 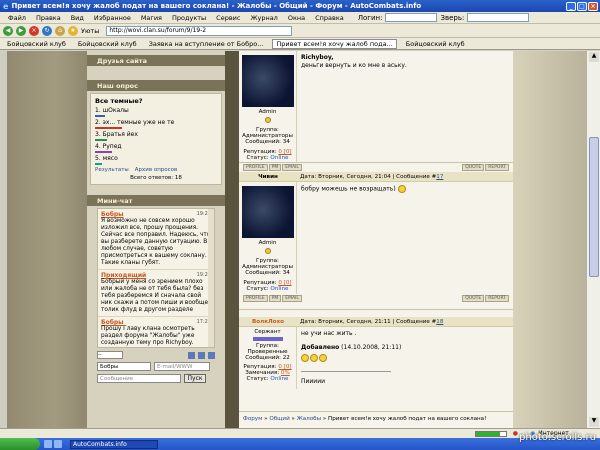 What do you see at coordinates (60, 30) in the screenshot?
I see `home-icon: ⌂` at bounding box center [60, 30].